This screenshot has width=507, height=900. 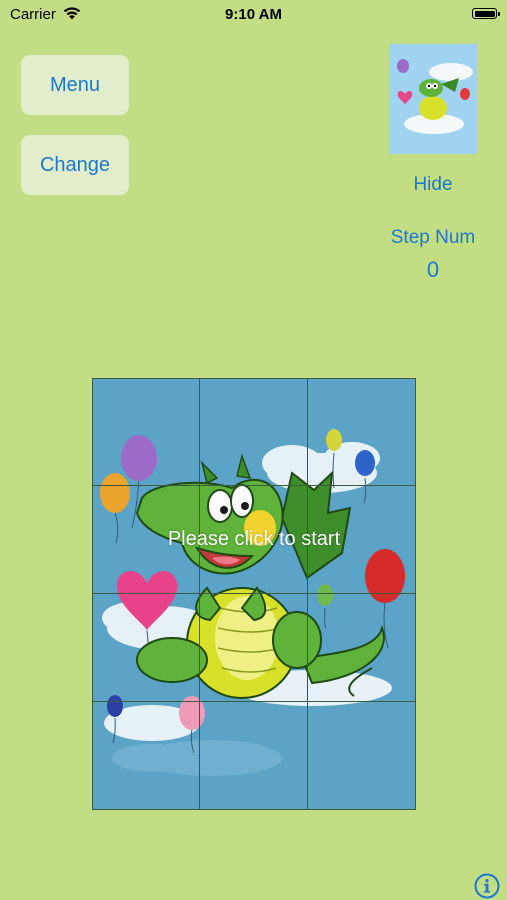 I want to click on menu-button: Menu, so click(x=75, y=85).